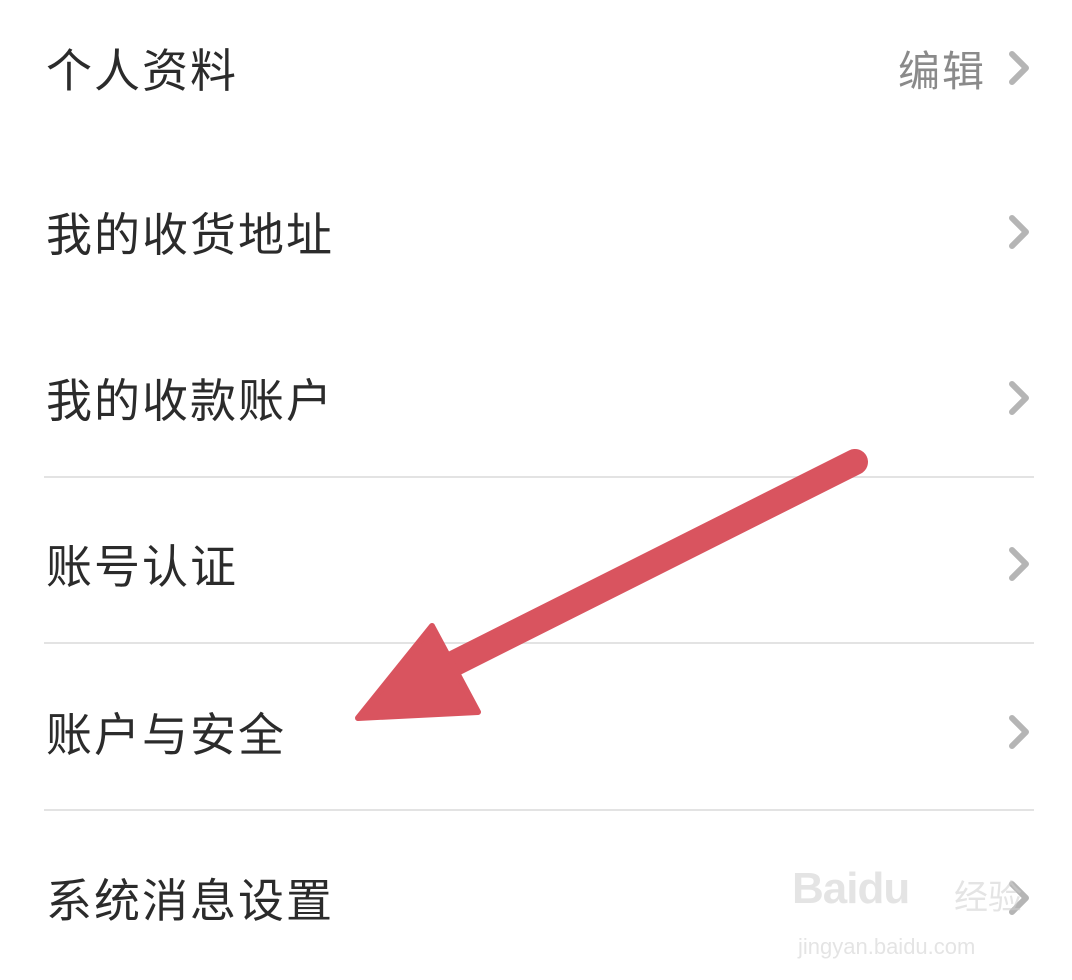 This screenshot has width=1072, height=980. I want to click on watermark-url: jingyan.baidu.com, so click(887, 946).